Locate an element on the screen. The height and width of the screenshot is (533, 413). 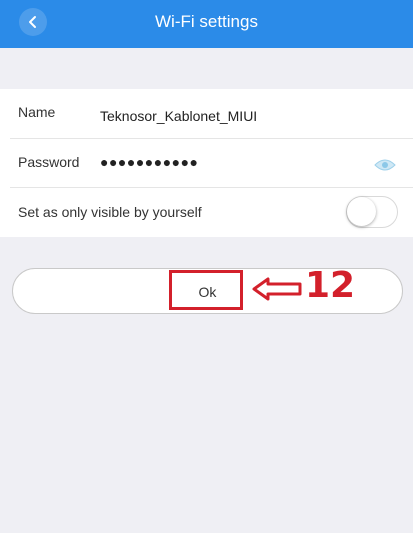
header-bar: Wi-Fi settings is located at coordinates (206, 24).